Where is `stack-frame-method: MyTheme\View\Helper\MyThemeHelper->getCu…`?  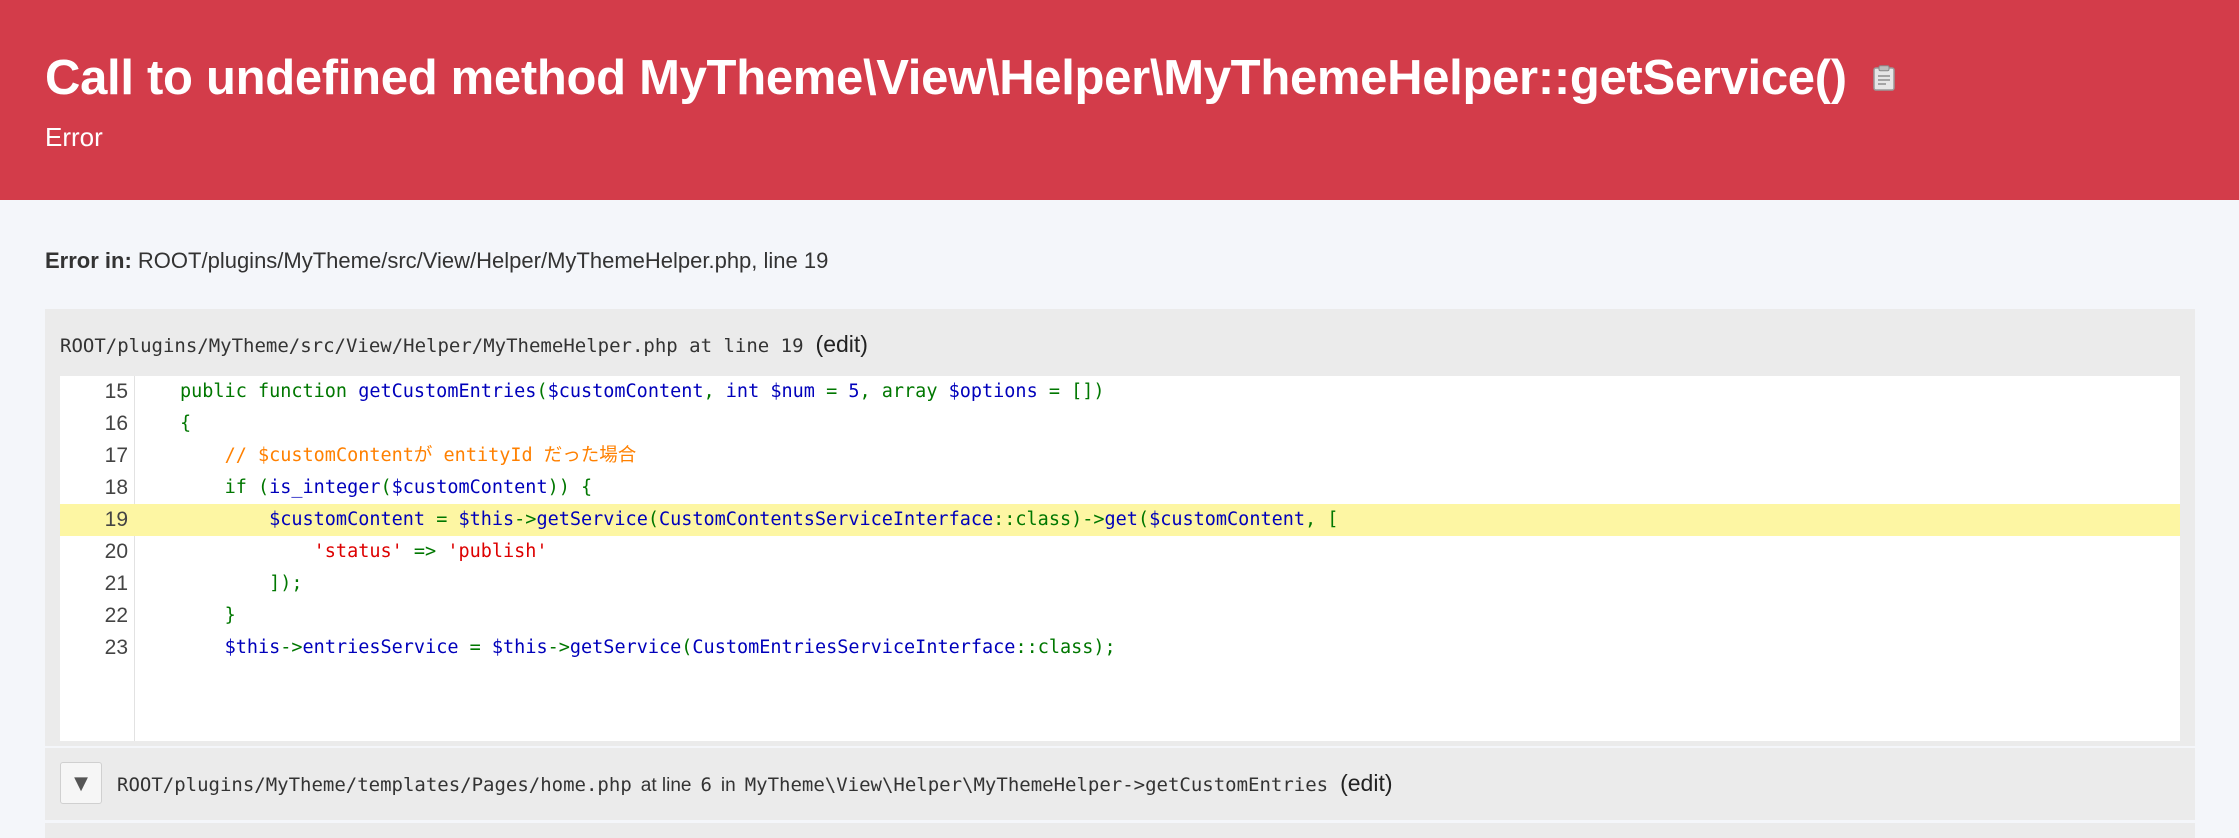 stack-frame-method: MyTheme\View\Helper\MyThemeHelper->getCu… is located at coordinates (1036, 785).